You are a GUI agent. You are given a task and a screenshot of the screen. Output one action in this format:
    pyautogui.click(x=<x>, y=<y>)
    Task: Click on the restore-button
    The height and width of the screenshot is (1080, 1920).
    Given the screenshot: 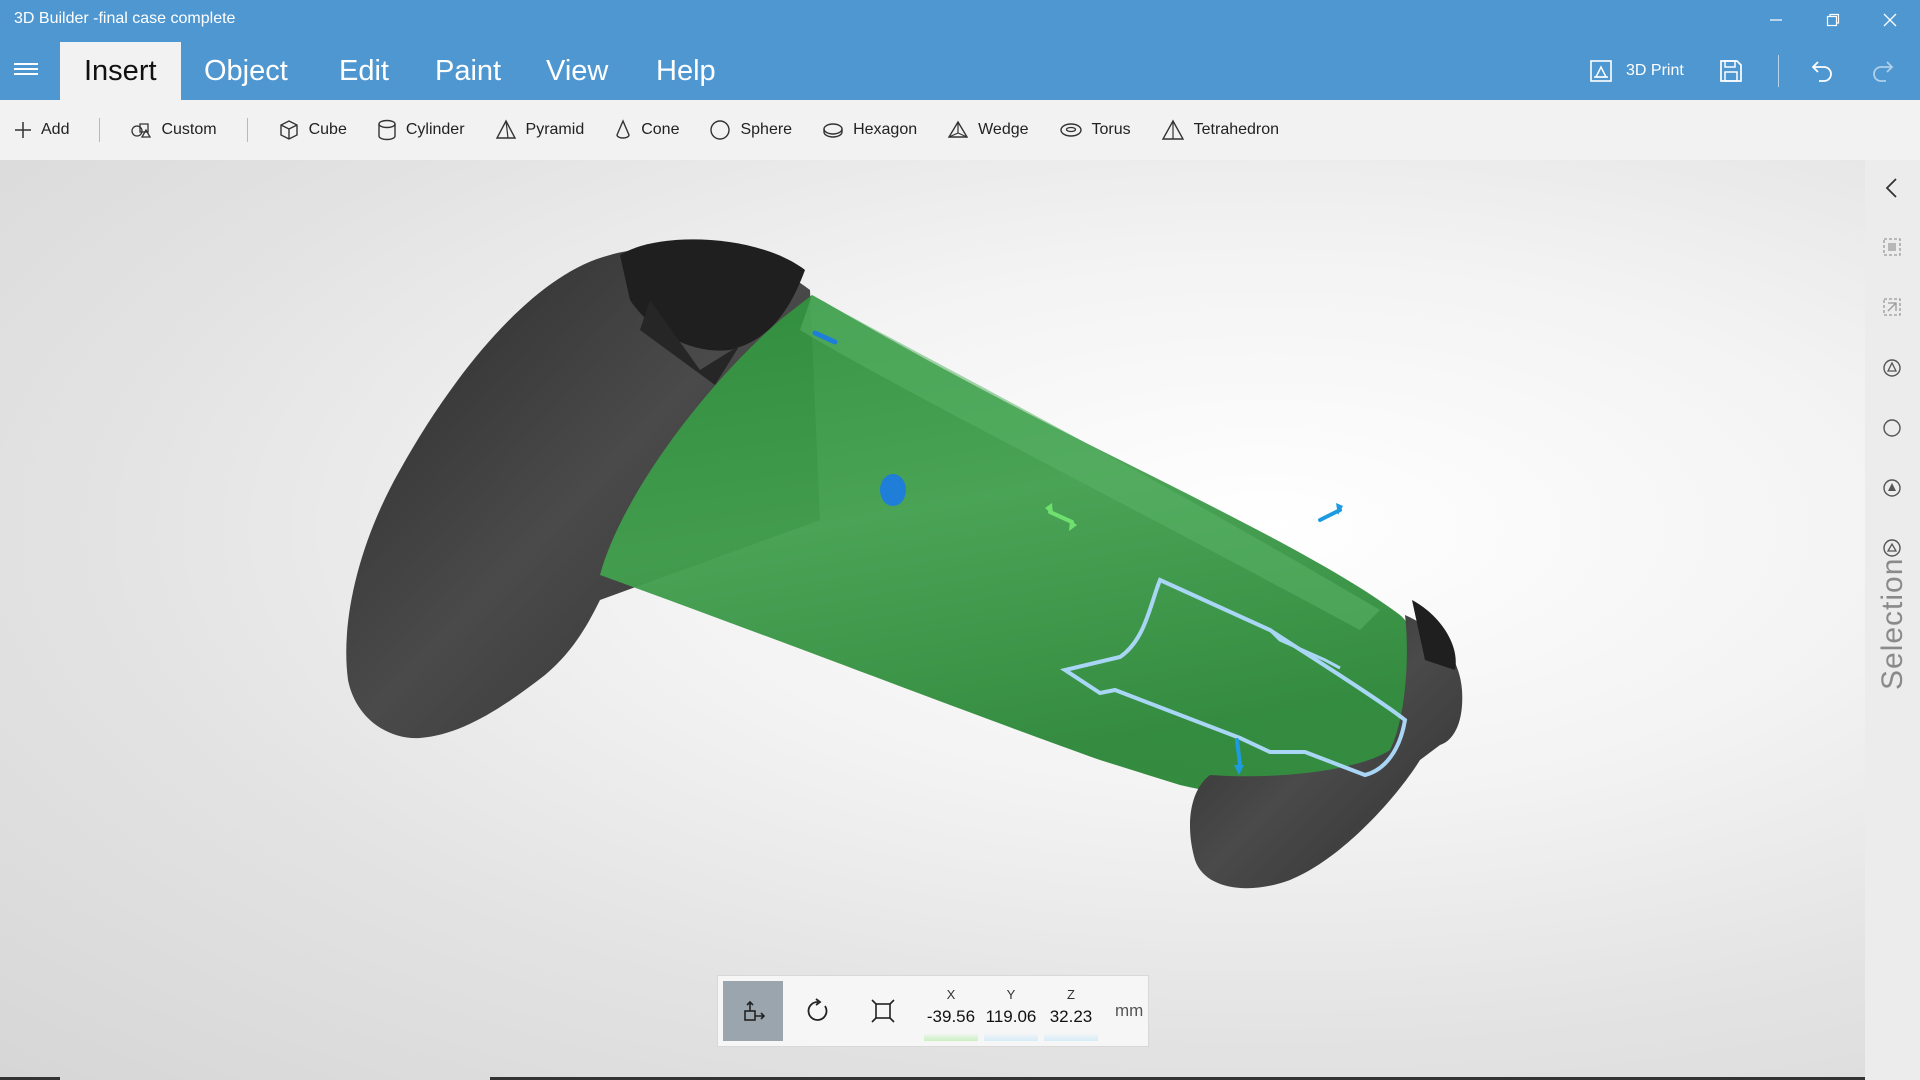 What is the action you would take?
    pyautogui.click(x=1833, y=20)
    